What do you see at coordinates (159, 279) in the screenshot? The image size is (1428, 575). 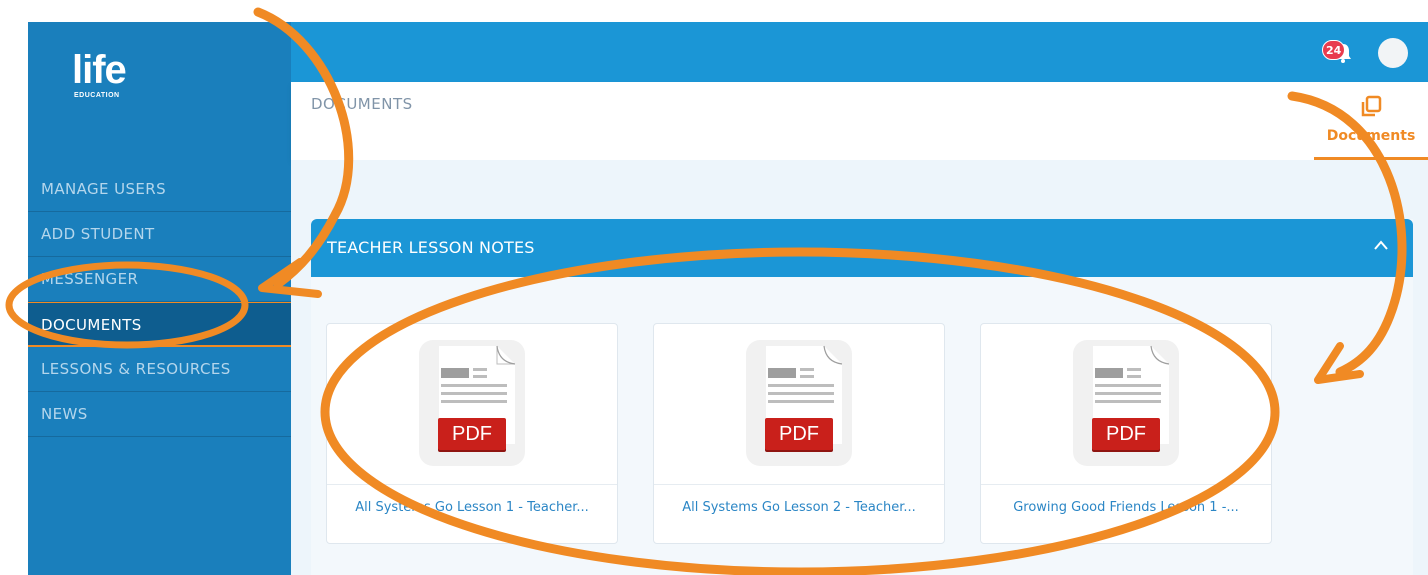 I see `sidebar-item-messenger: MESSENGER` at bounding box center [159, 279].